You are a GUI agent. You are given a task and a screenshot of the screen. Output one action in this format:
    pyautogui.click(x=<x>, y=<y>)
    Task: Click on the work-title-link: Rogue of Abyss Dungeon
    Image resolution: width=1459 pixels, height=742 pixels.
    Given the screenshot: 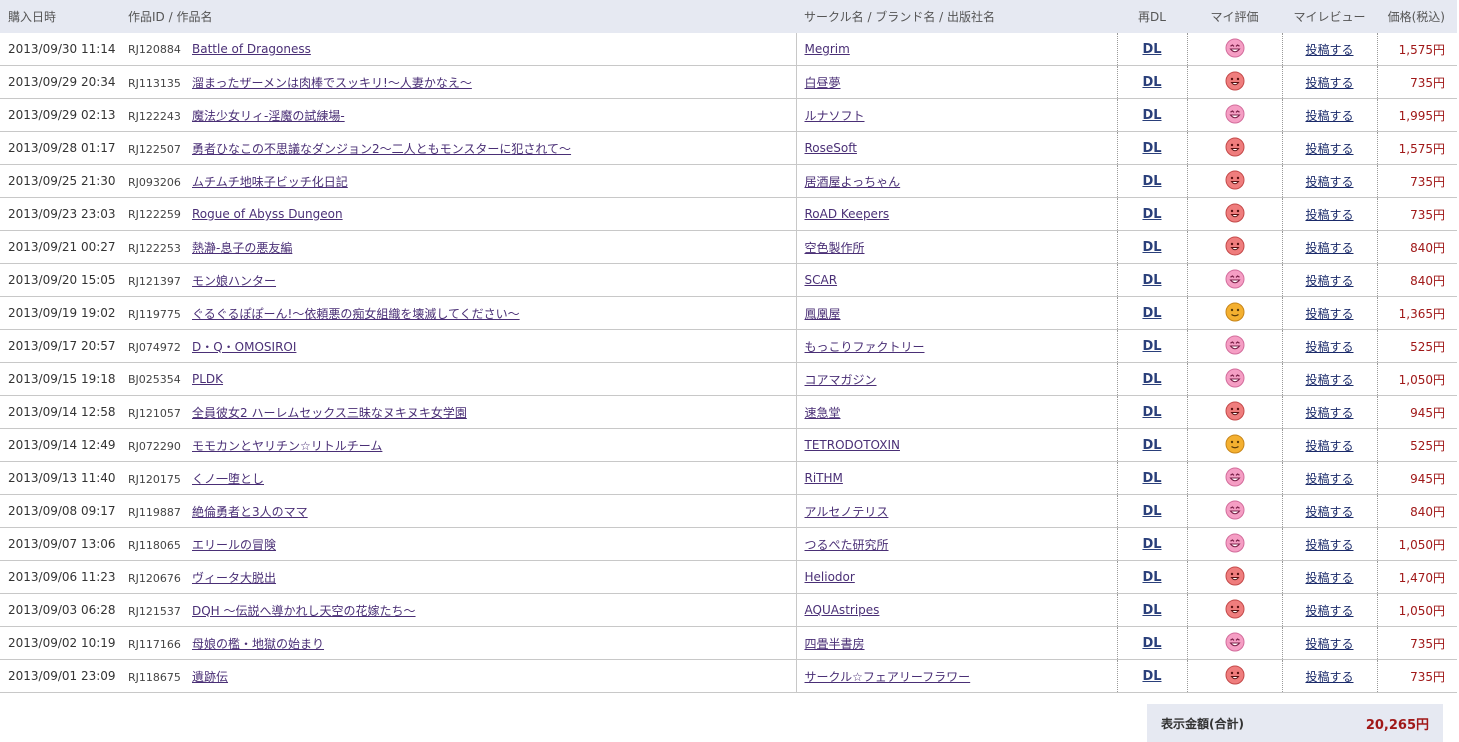 What is the action you would take?
    pyautogui.click(x=267, y=214)
    